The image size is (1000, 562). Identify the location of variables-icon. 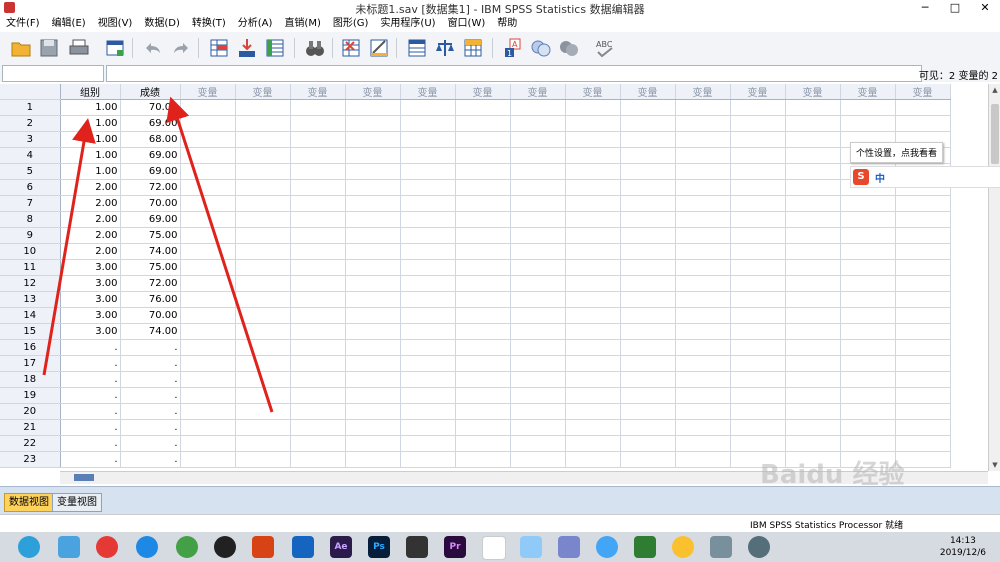
(275, 48).